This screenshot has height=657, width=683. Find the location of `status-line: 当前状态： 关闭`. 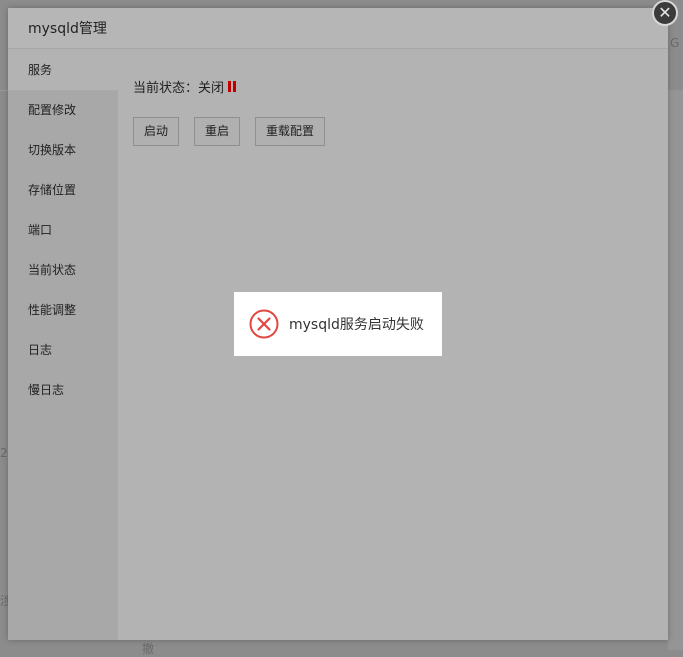

status-line: 当前状态： 关闭 is located at coordinates (400, 86).